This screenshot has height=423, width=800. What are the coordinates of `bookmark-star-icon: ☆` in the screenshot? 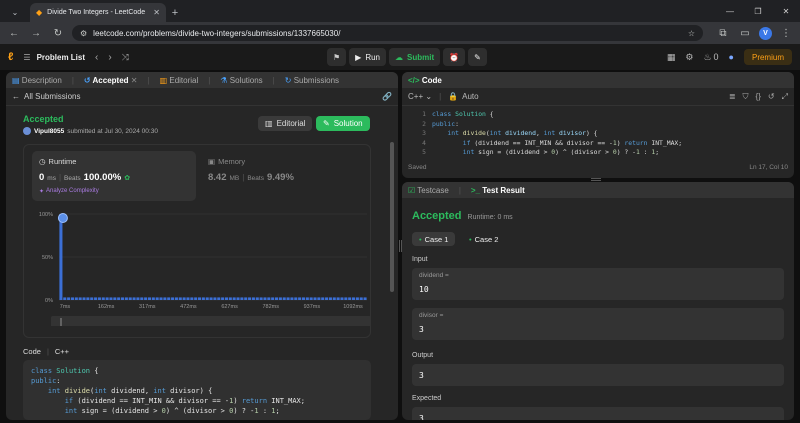 It's located at (691, 33).